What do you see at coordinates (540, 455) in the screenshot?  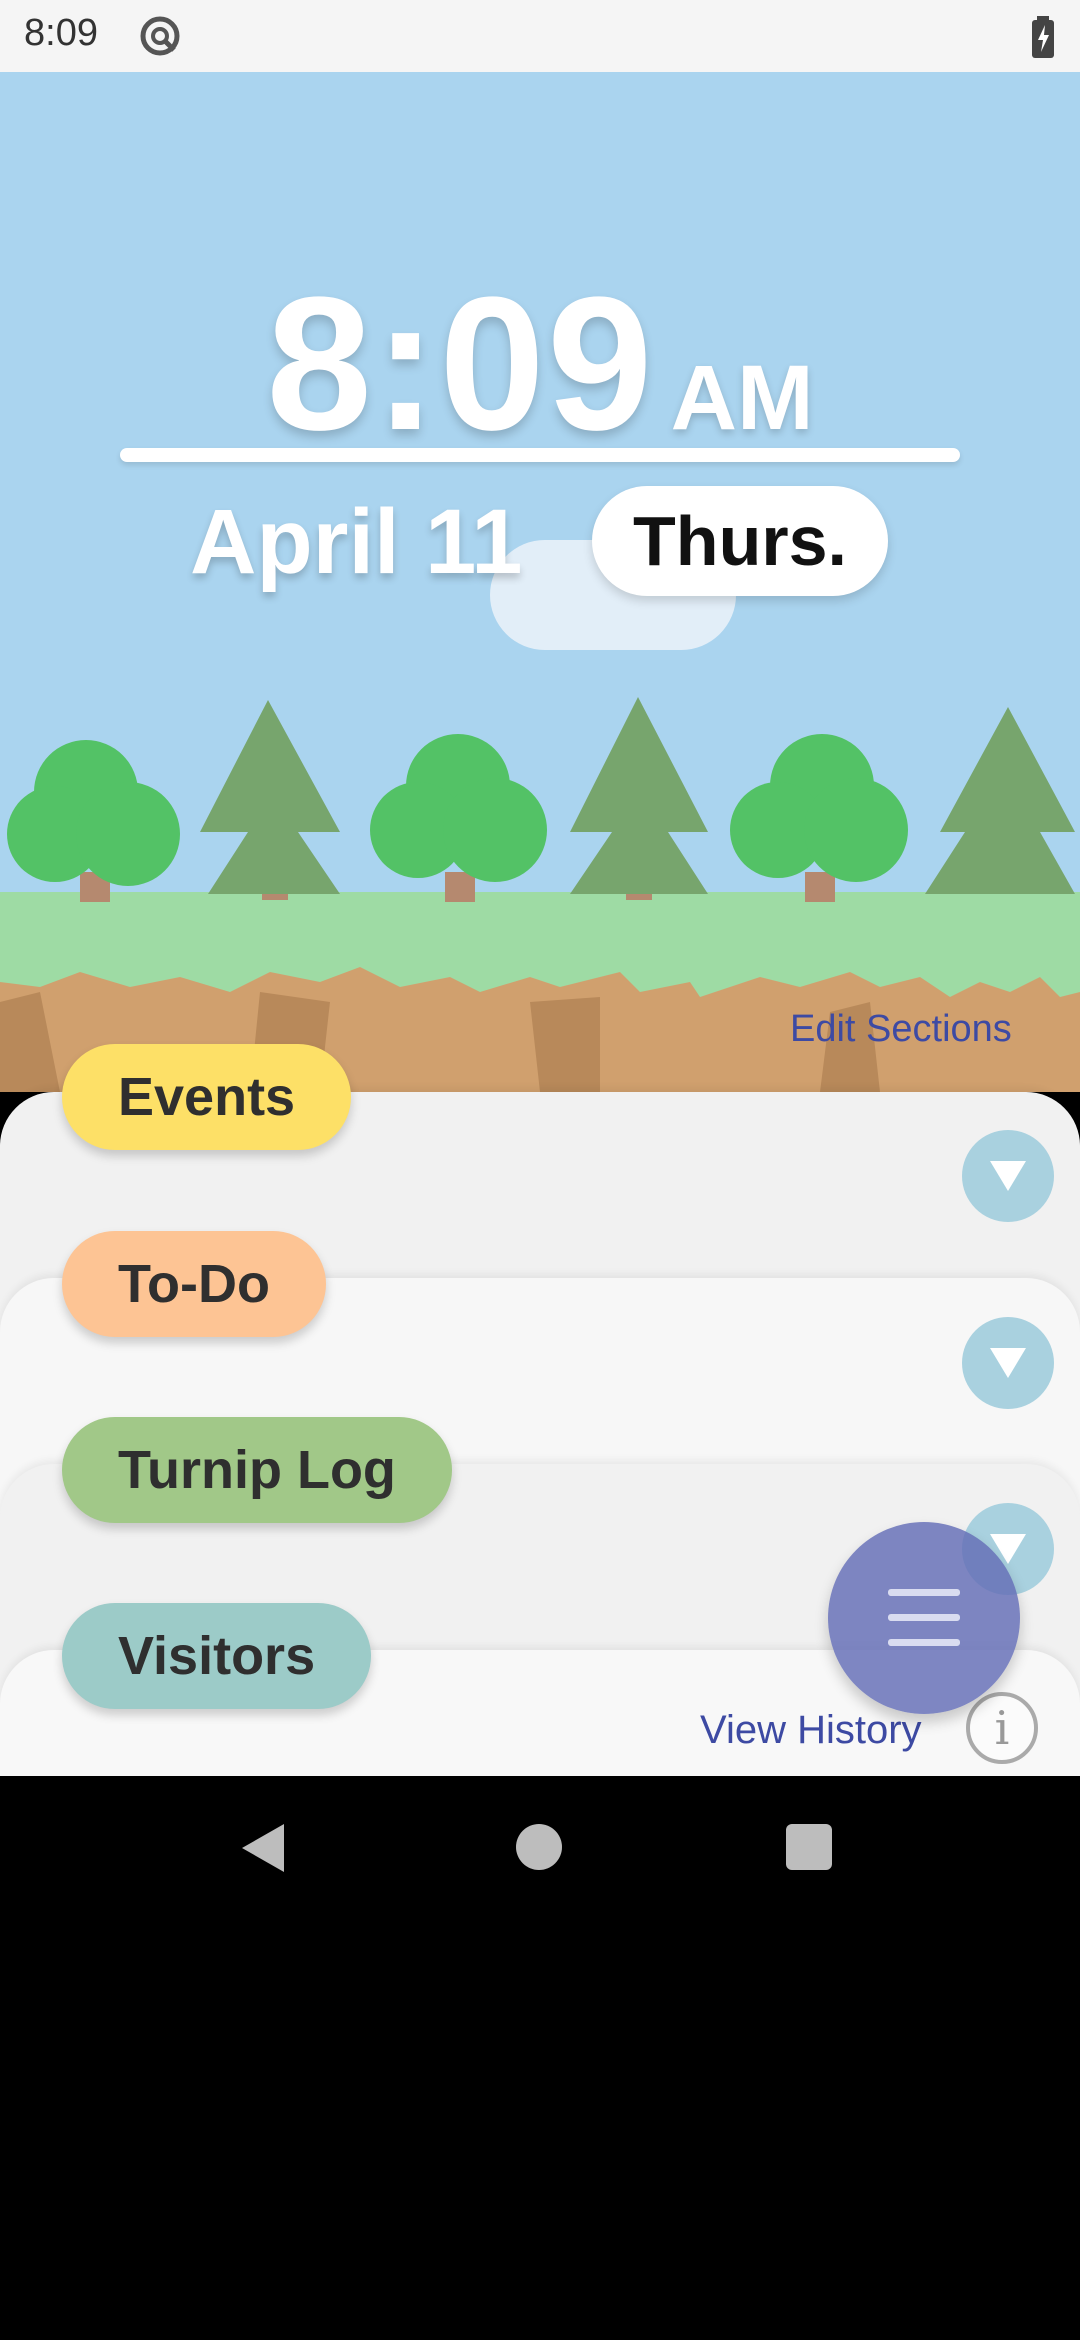 I see `clock-divider` at bounding box center [540, 455].